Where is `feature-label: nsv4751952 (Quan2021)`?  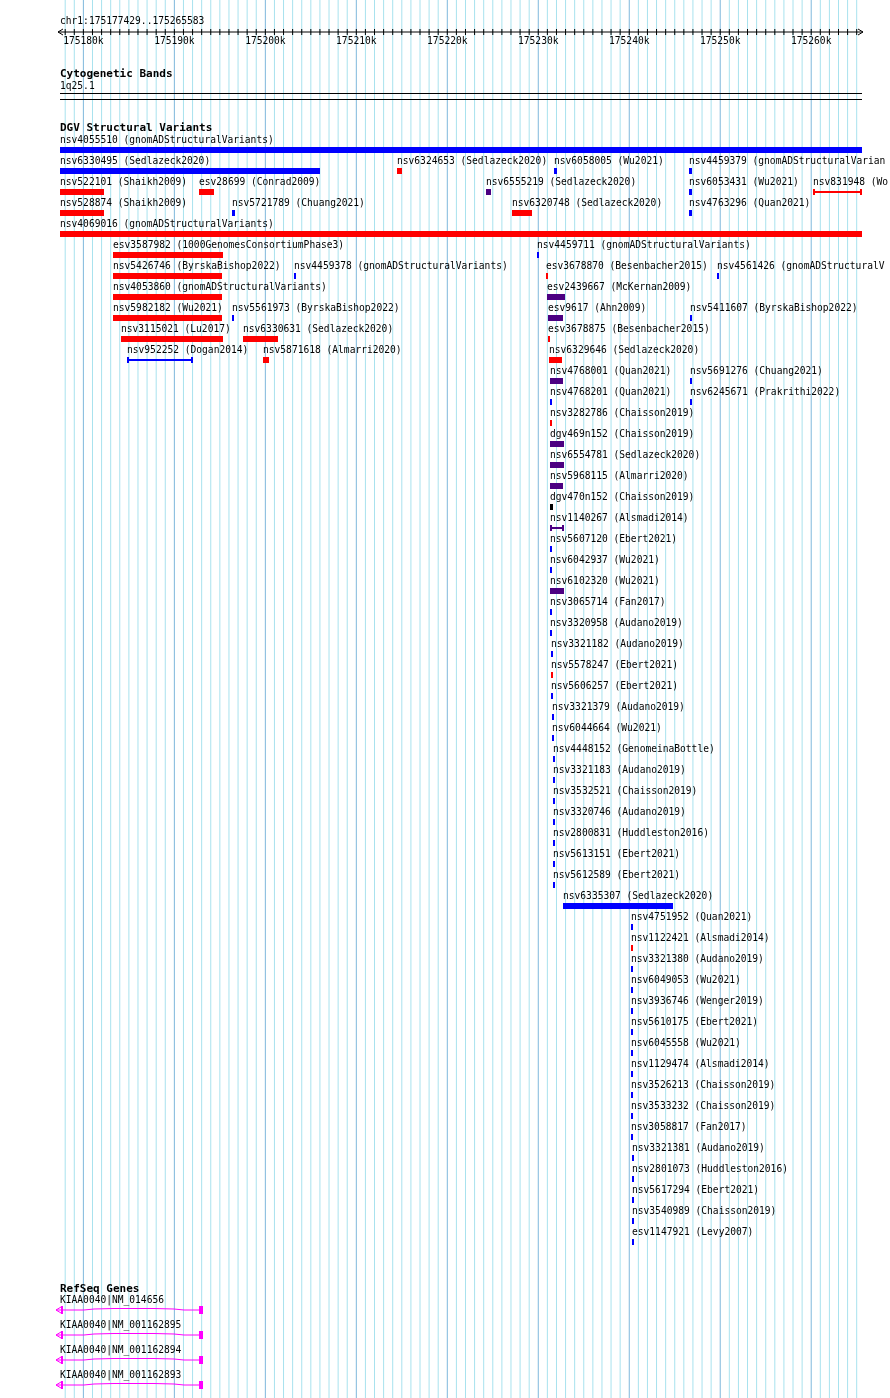 feature-label: nsv4751952 (Quan2021) is located at coordinates (692, 916).